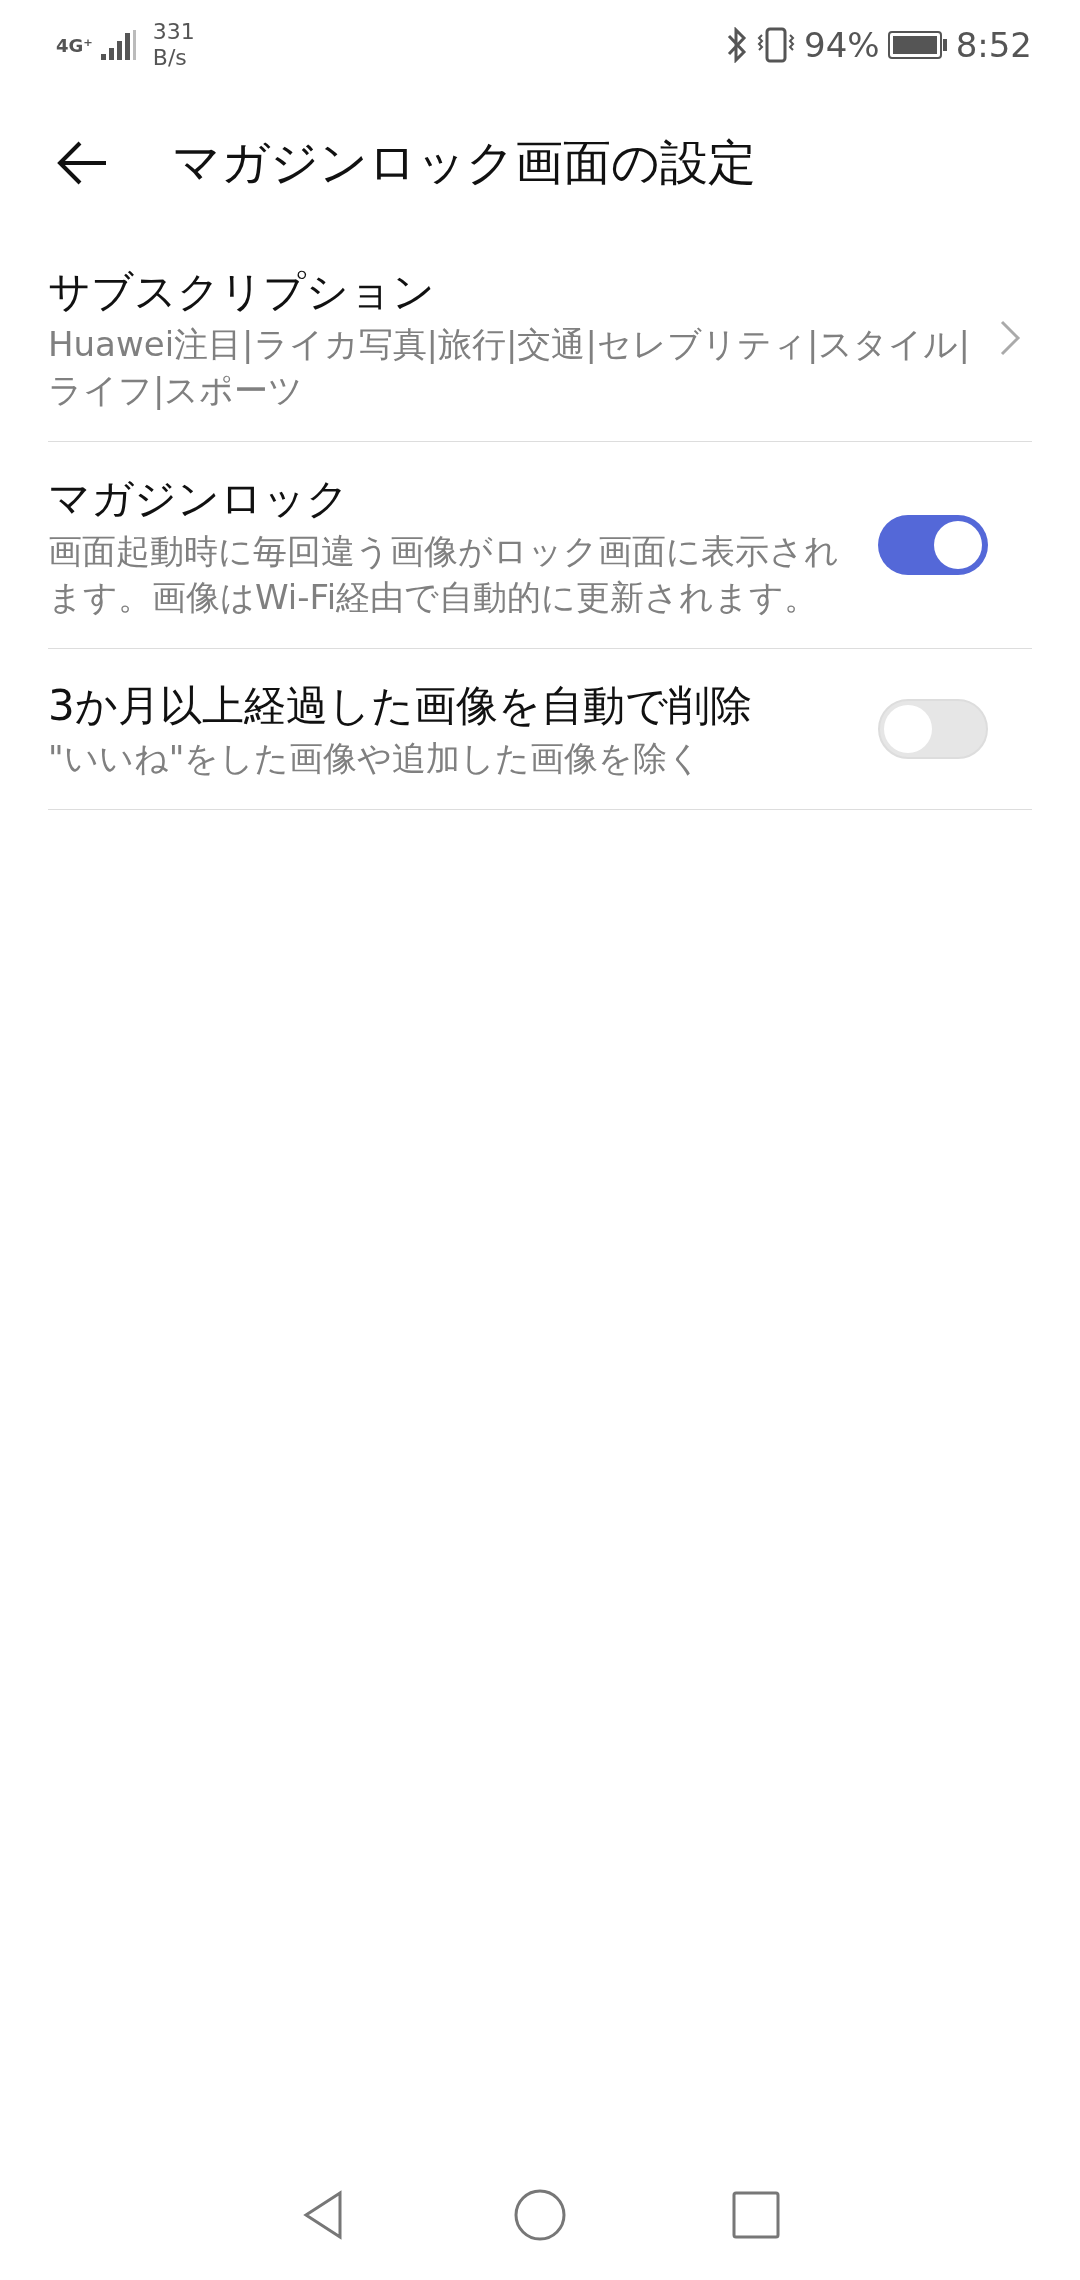 The image size is (1080, 2280). I want to click on setting-title: サブスクリプション, so click(242, 292).